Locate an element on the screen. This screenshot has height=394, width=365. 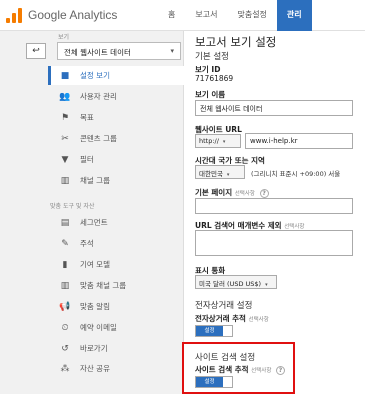
sidebar-item-label: 사용자 관리 is located at coordinates (98, 96).